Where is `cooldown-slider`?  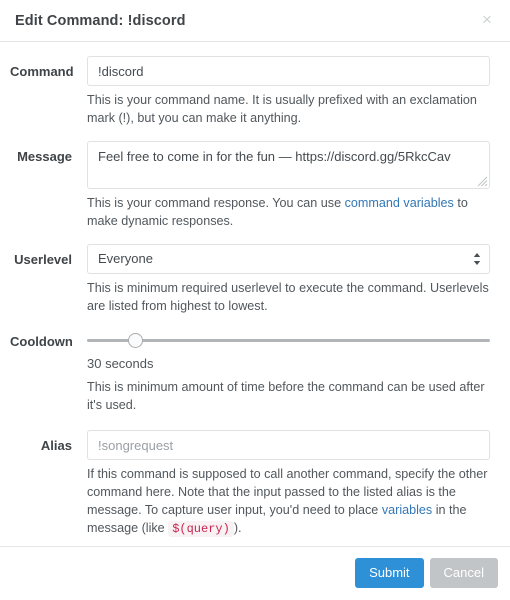 cooldown-slider is located at coordinates (288, 340).